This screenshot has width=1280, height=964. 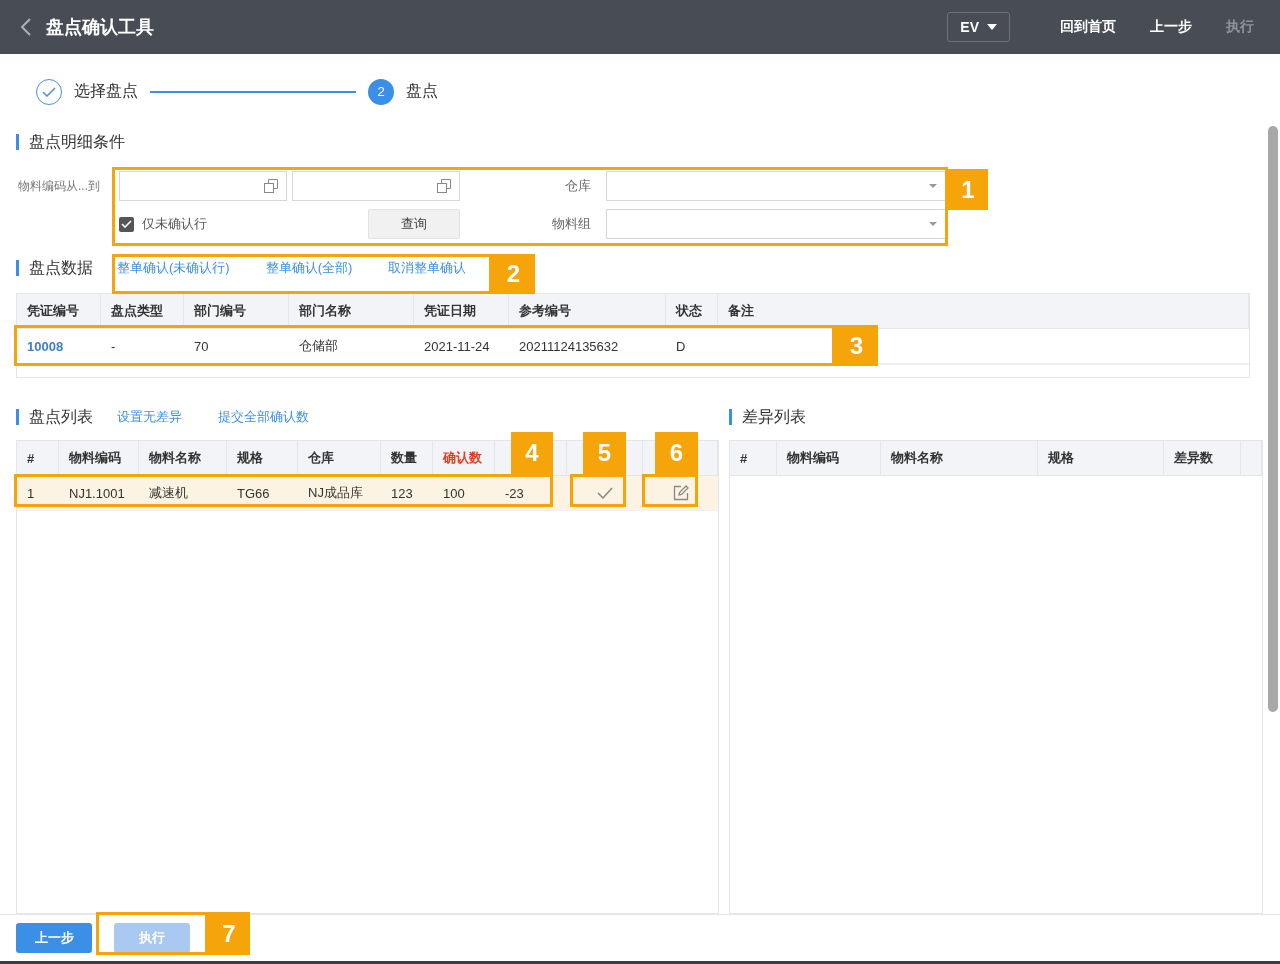 I want to click on field-label: 仓库, so click(x=578, y=186).